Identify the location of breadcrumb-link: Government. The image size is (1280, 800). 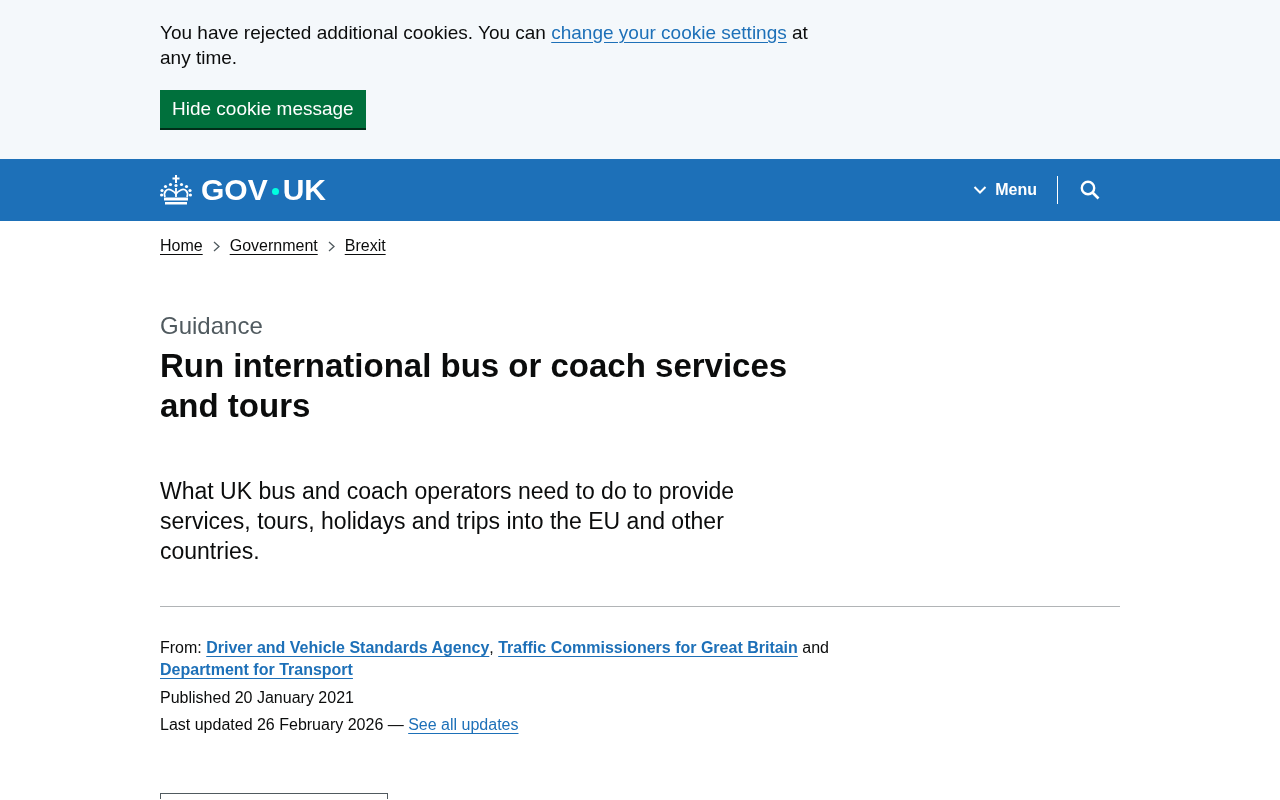
(273, 246).